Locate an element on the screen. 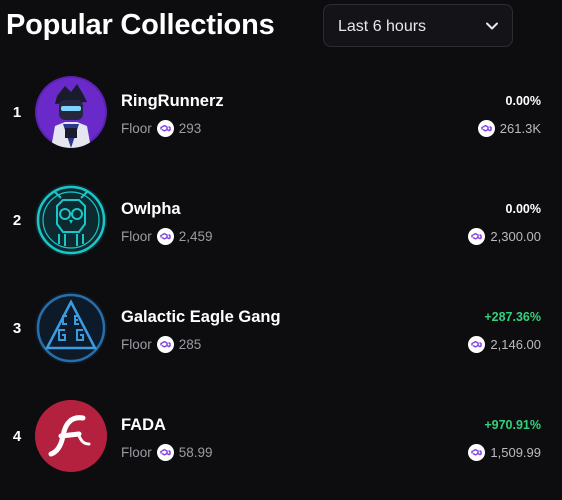 The width and height of the screenshot is (562, 500). volume: 2,300.00 is located at coordinates (504, 236).